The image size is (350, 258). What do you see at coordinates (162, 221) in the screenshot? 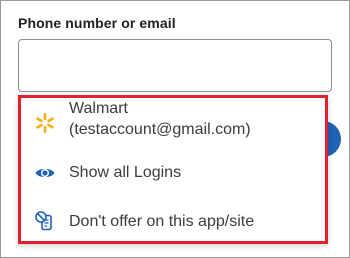
I see `dont-offer-label: Don't offer on this app/site` at bounding box center [162, 221].